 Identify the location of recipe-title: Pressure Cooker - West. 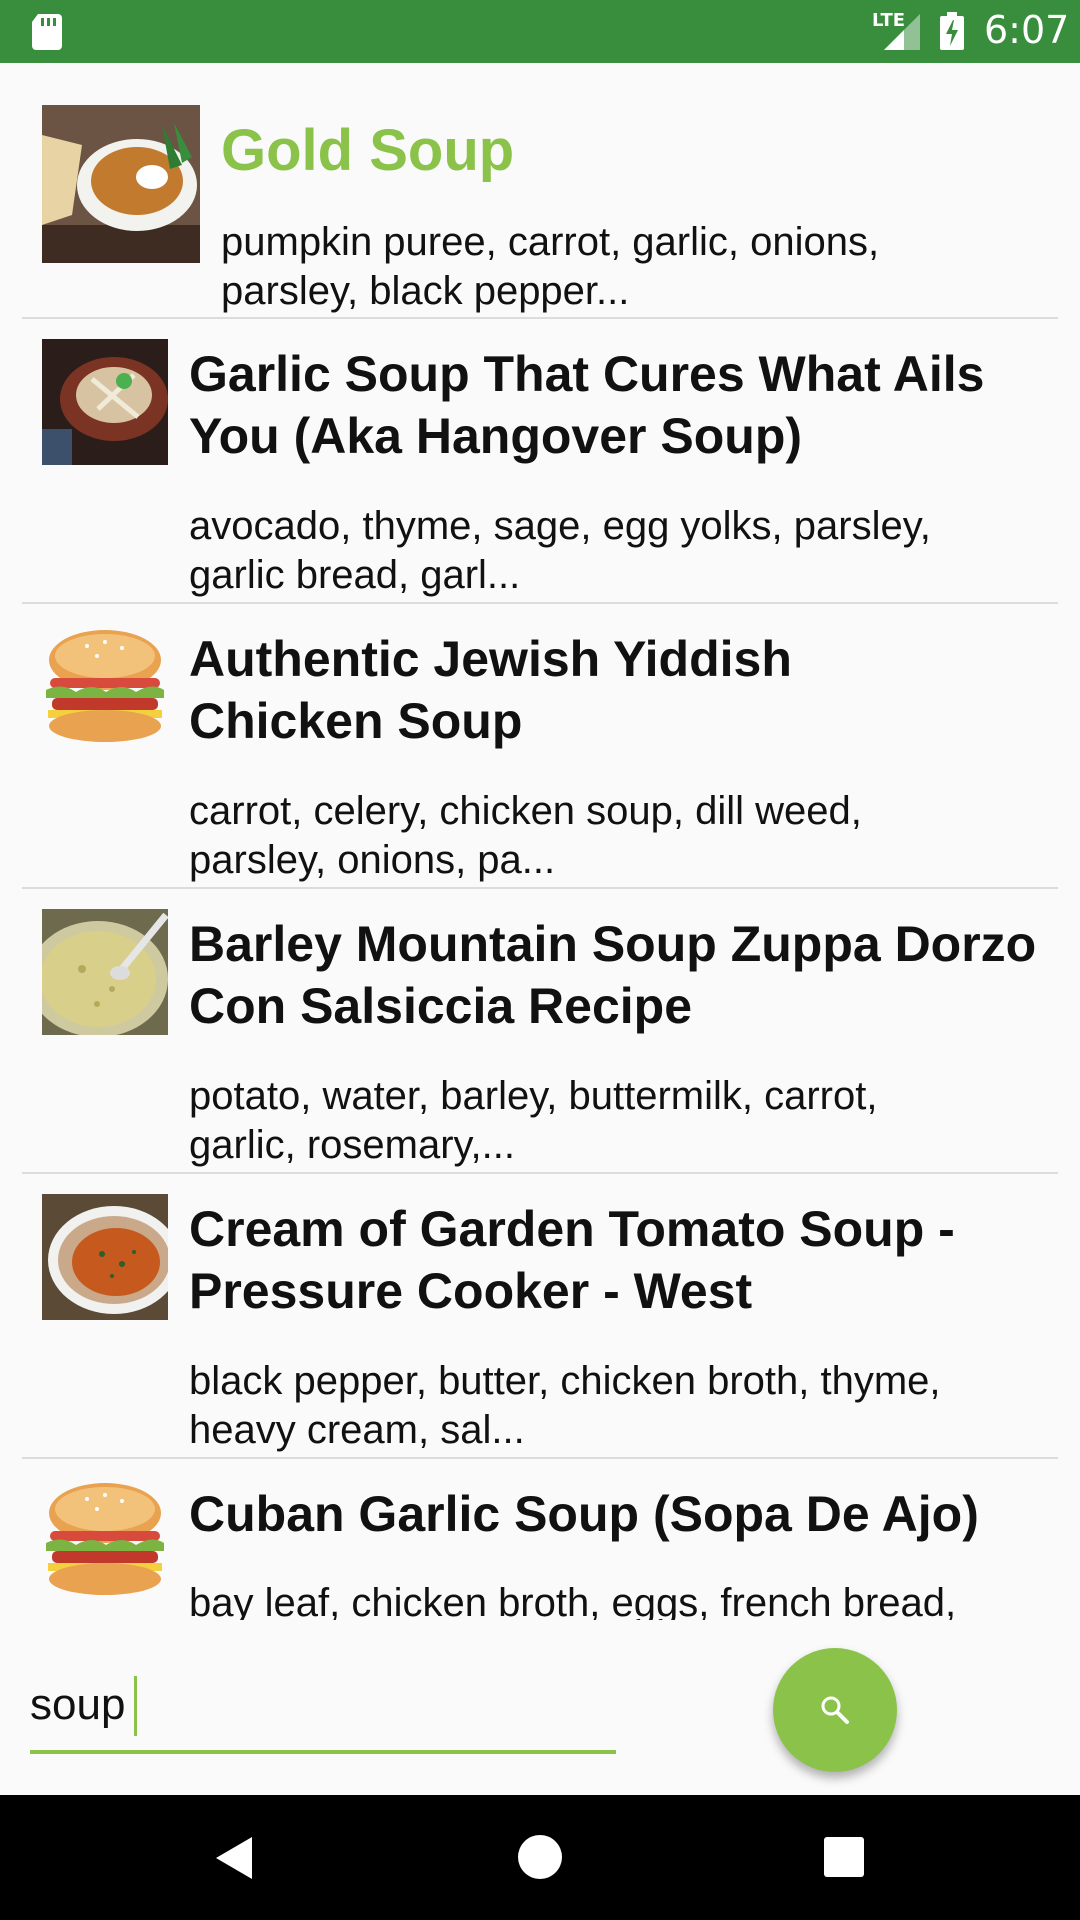
(471, 1291).